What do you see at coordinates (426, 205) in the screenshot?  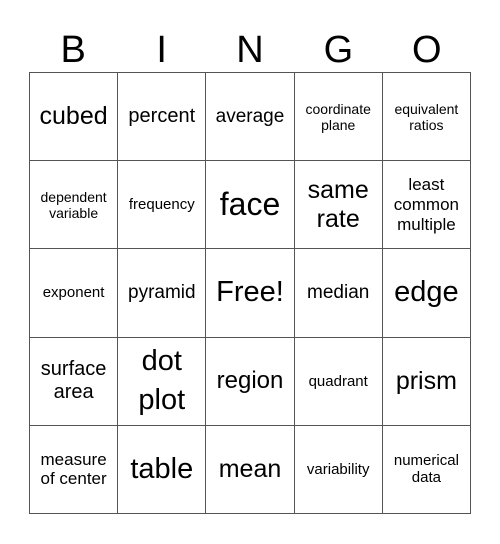 I see `bingo-cell: least common multiple` at bounding box center [426, 205].